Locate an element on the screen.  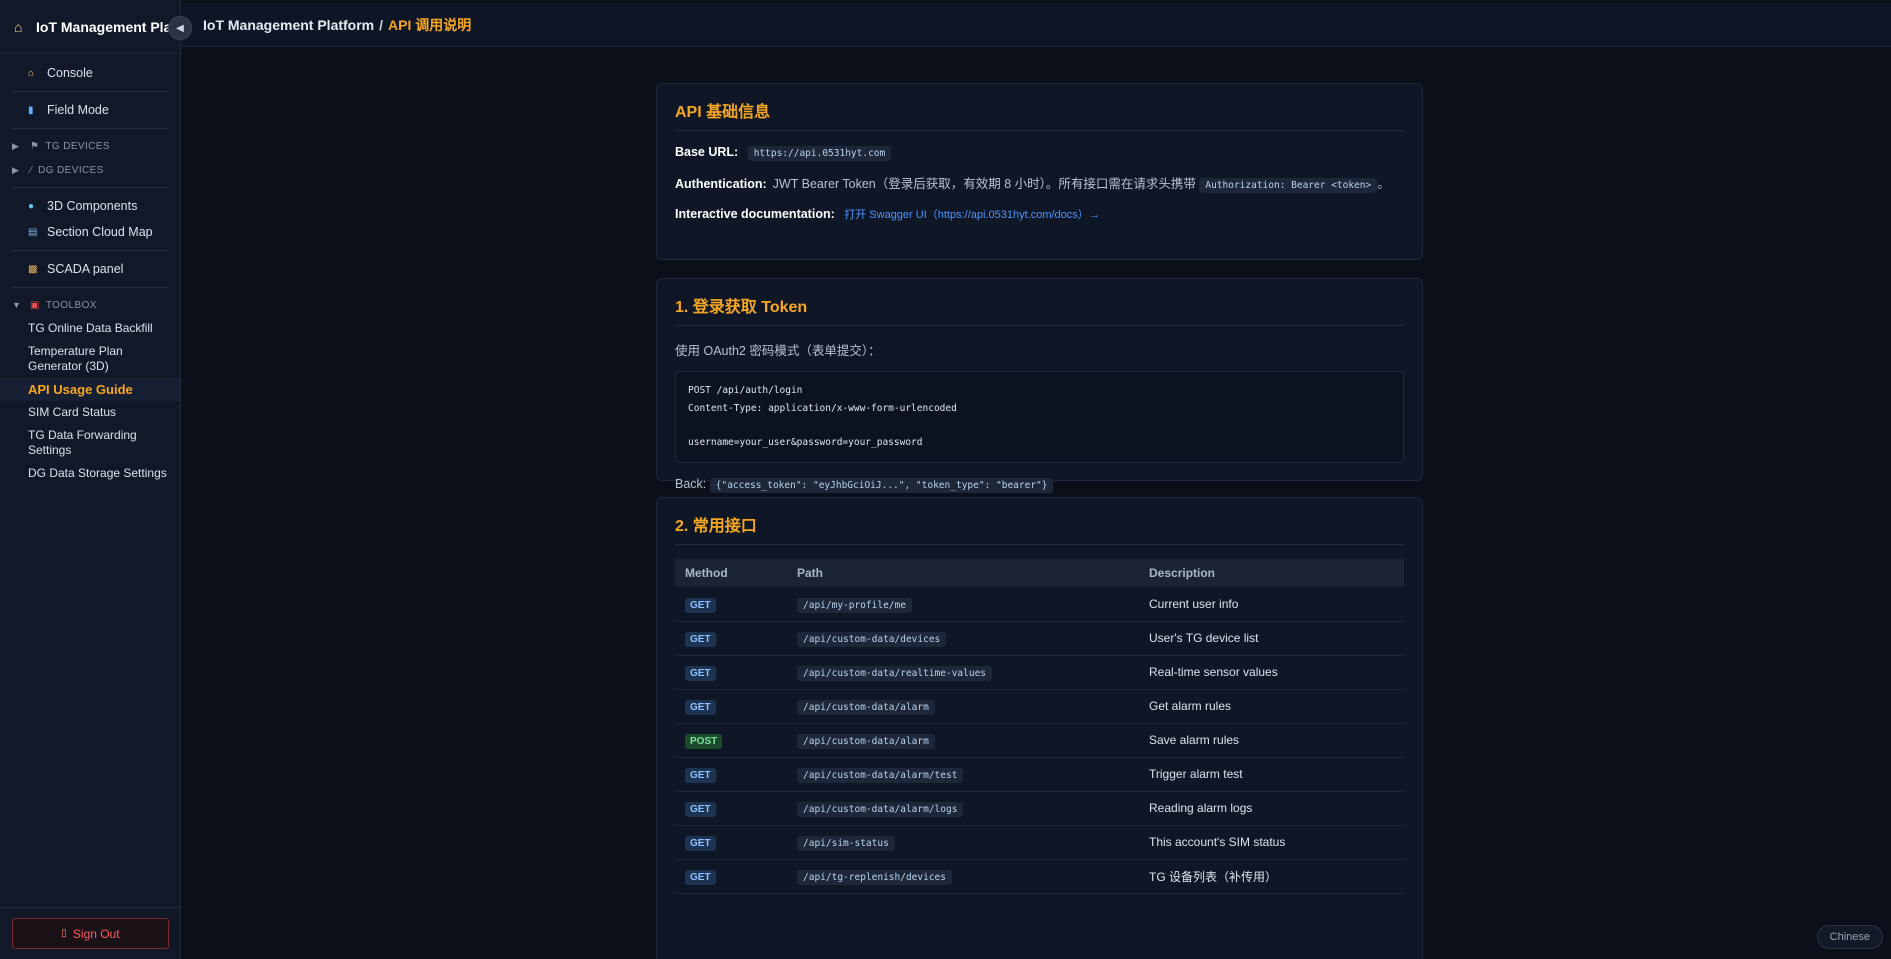
chart-icon: ▩ is located at coordinates (33, 269).